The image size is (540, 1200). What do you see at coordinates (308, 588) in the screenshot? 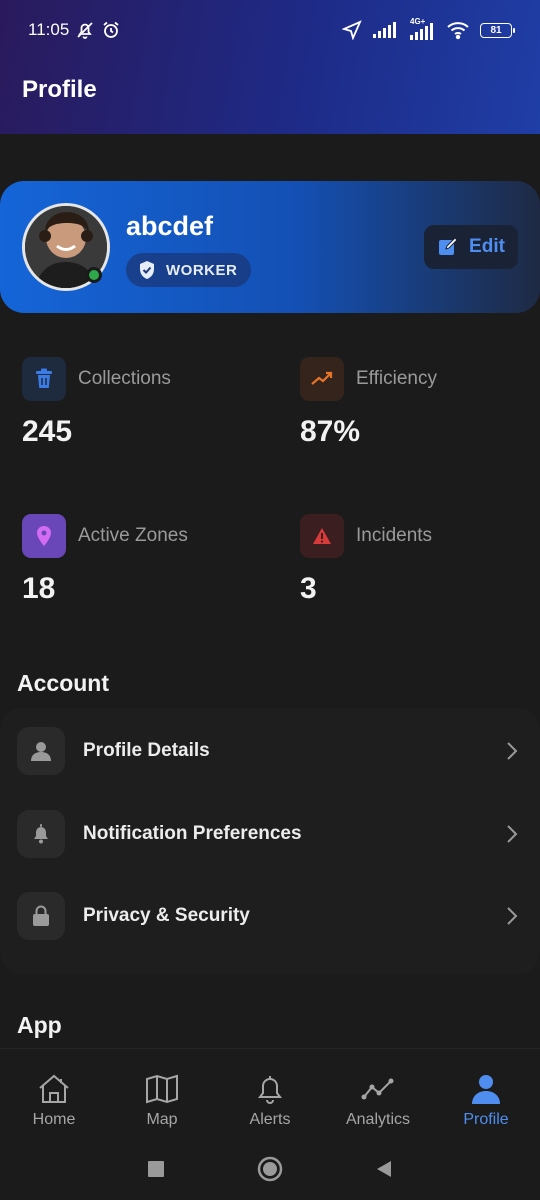
I see `stat-value: 3` at bounding box center [308, 588].